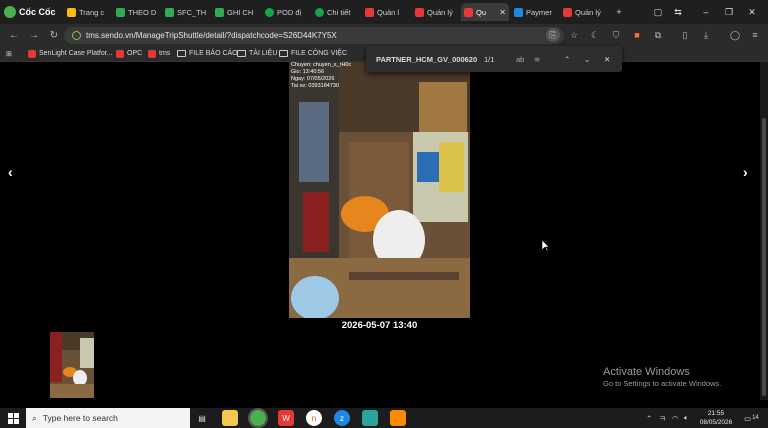 This screenshot has height=428, width=768. Describe the element at coordinates (481, 12) in the screenshot. I see `tab-title: Qu` at that location.